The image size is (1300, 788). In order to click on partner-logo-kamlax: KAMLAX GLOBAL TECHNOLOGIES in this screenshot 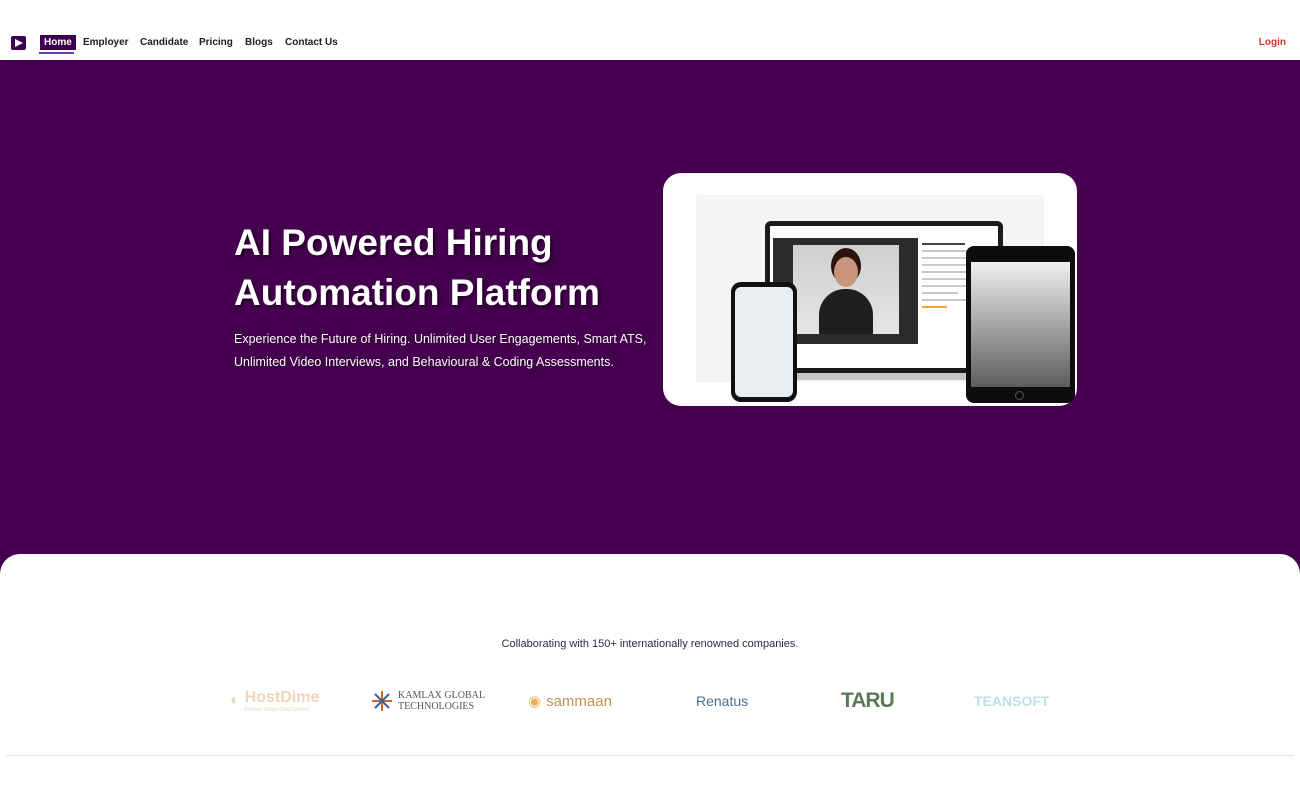, I will do `click(430, 701)`.